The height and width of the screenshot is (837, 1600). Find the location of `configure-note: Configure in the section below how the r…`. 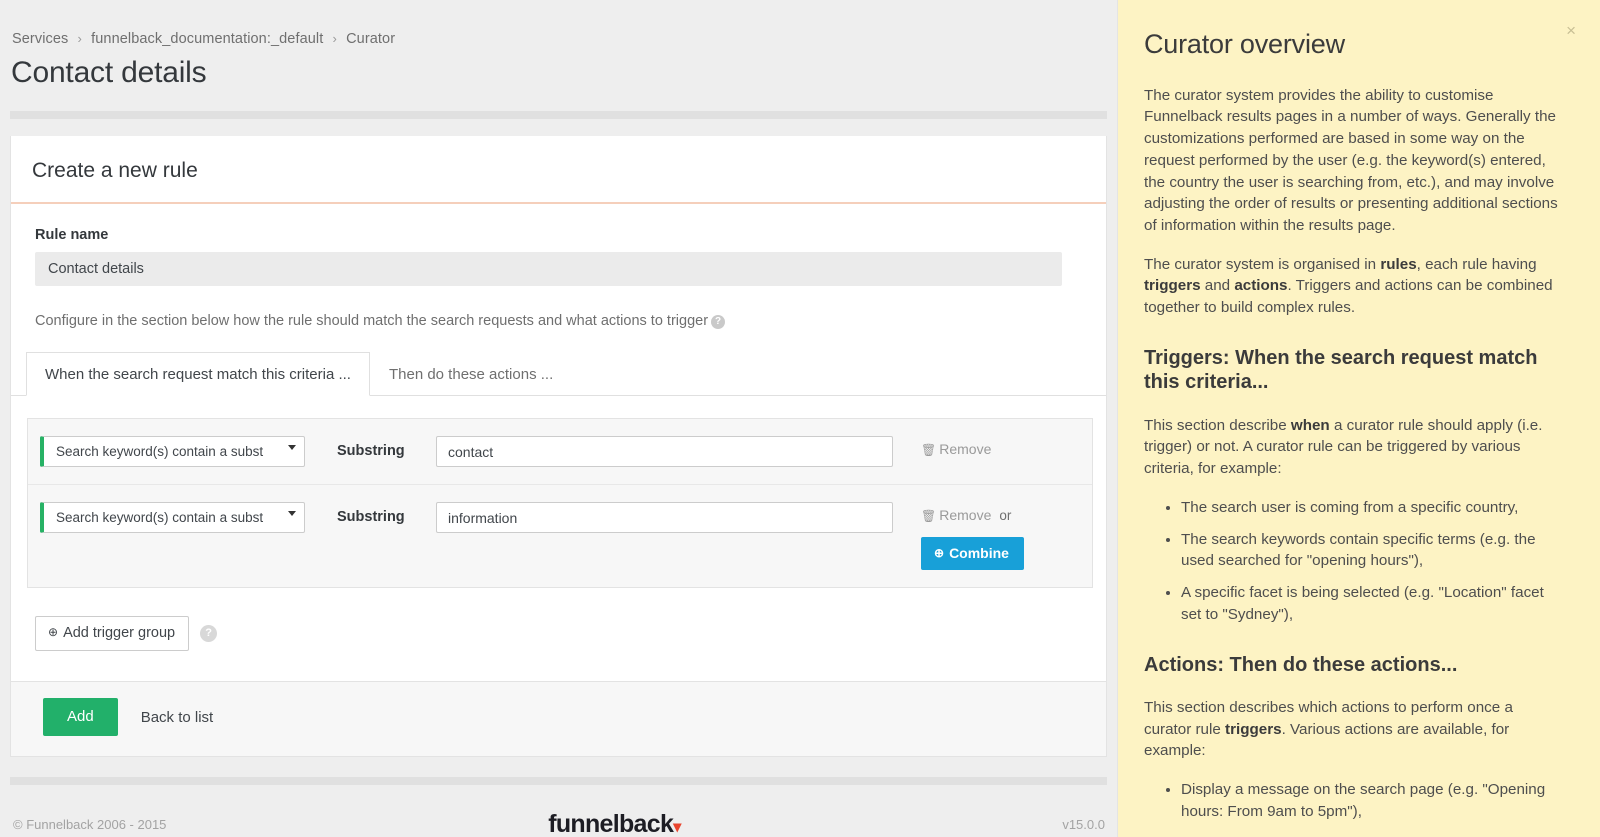

configure-note: Configure in the section below how the r… is located at coordinates (560, 332).